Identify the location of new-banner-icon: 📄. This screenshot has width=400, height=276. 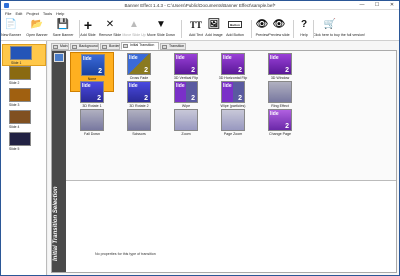
(11, 24).